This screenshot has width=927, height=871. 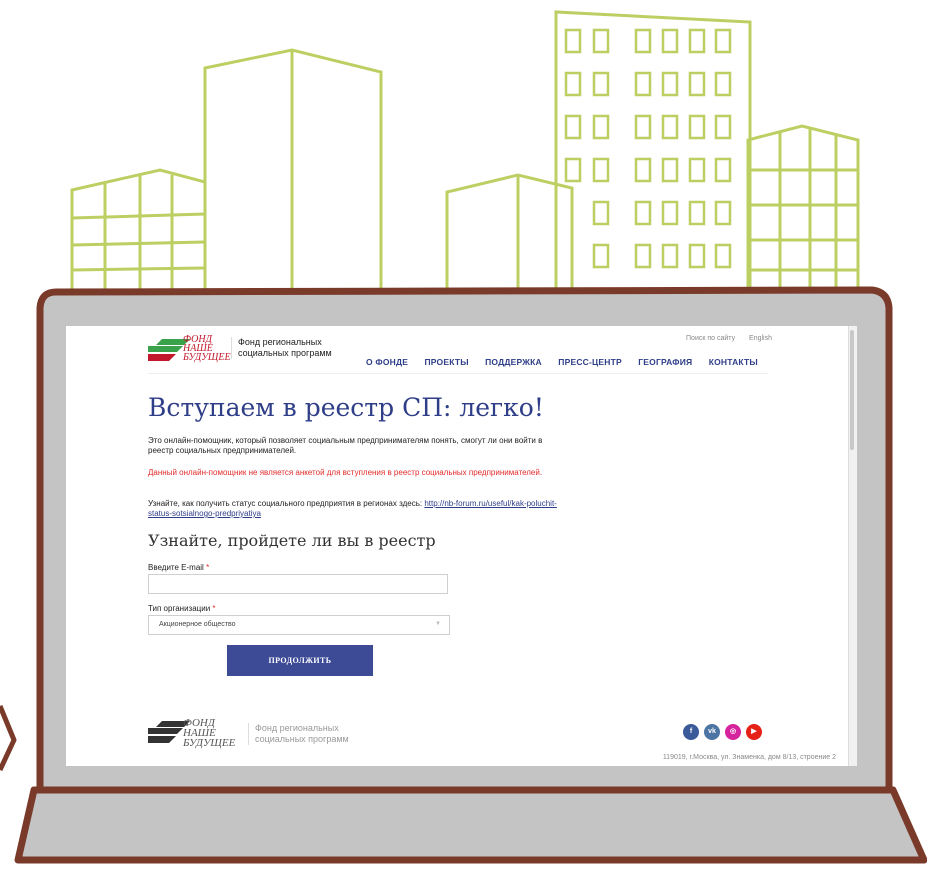 I want to click on nav-support: ПОДДЕРЖКА, so click(x=513, y=362).